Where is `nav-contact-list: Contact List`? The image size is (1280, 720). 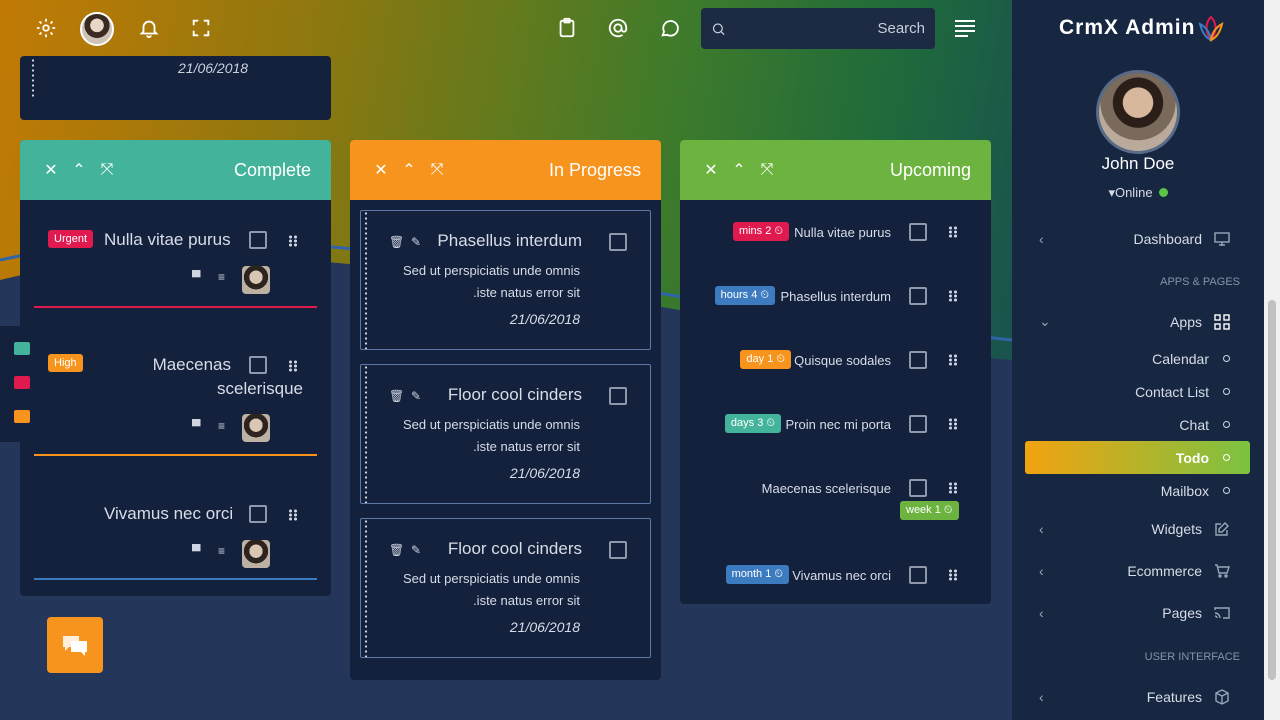 nav-contact-list: Contact List is located at coordinates (1137, 391).